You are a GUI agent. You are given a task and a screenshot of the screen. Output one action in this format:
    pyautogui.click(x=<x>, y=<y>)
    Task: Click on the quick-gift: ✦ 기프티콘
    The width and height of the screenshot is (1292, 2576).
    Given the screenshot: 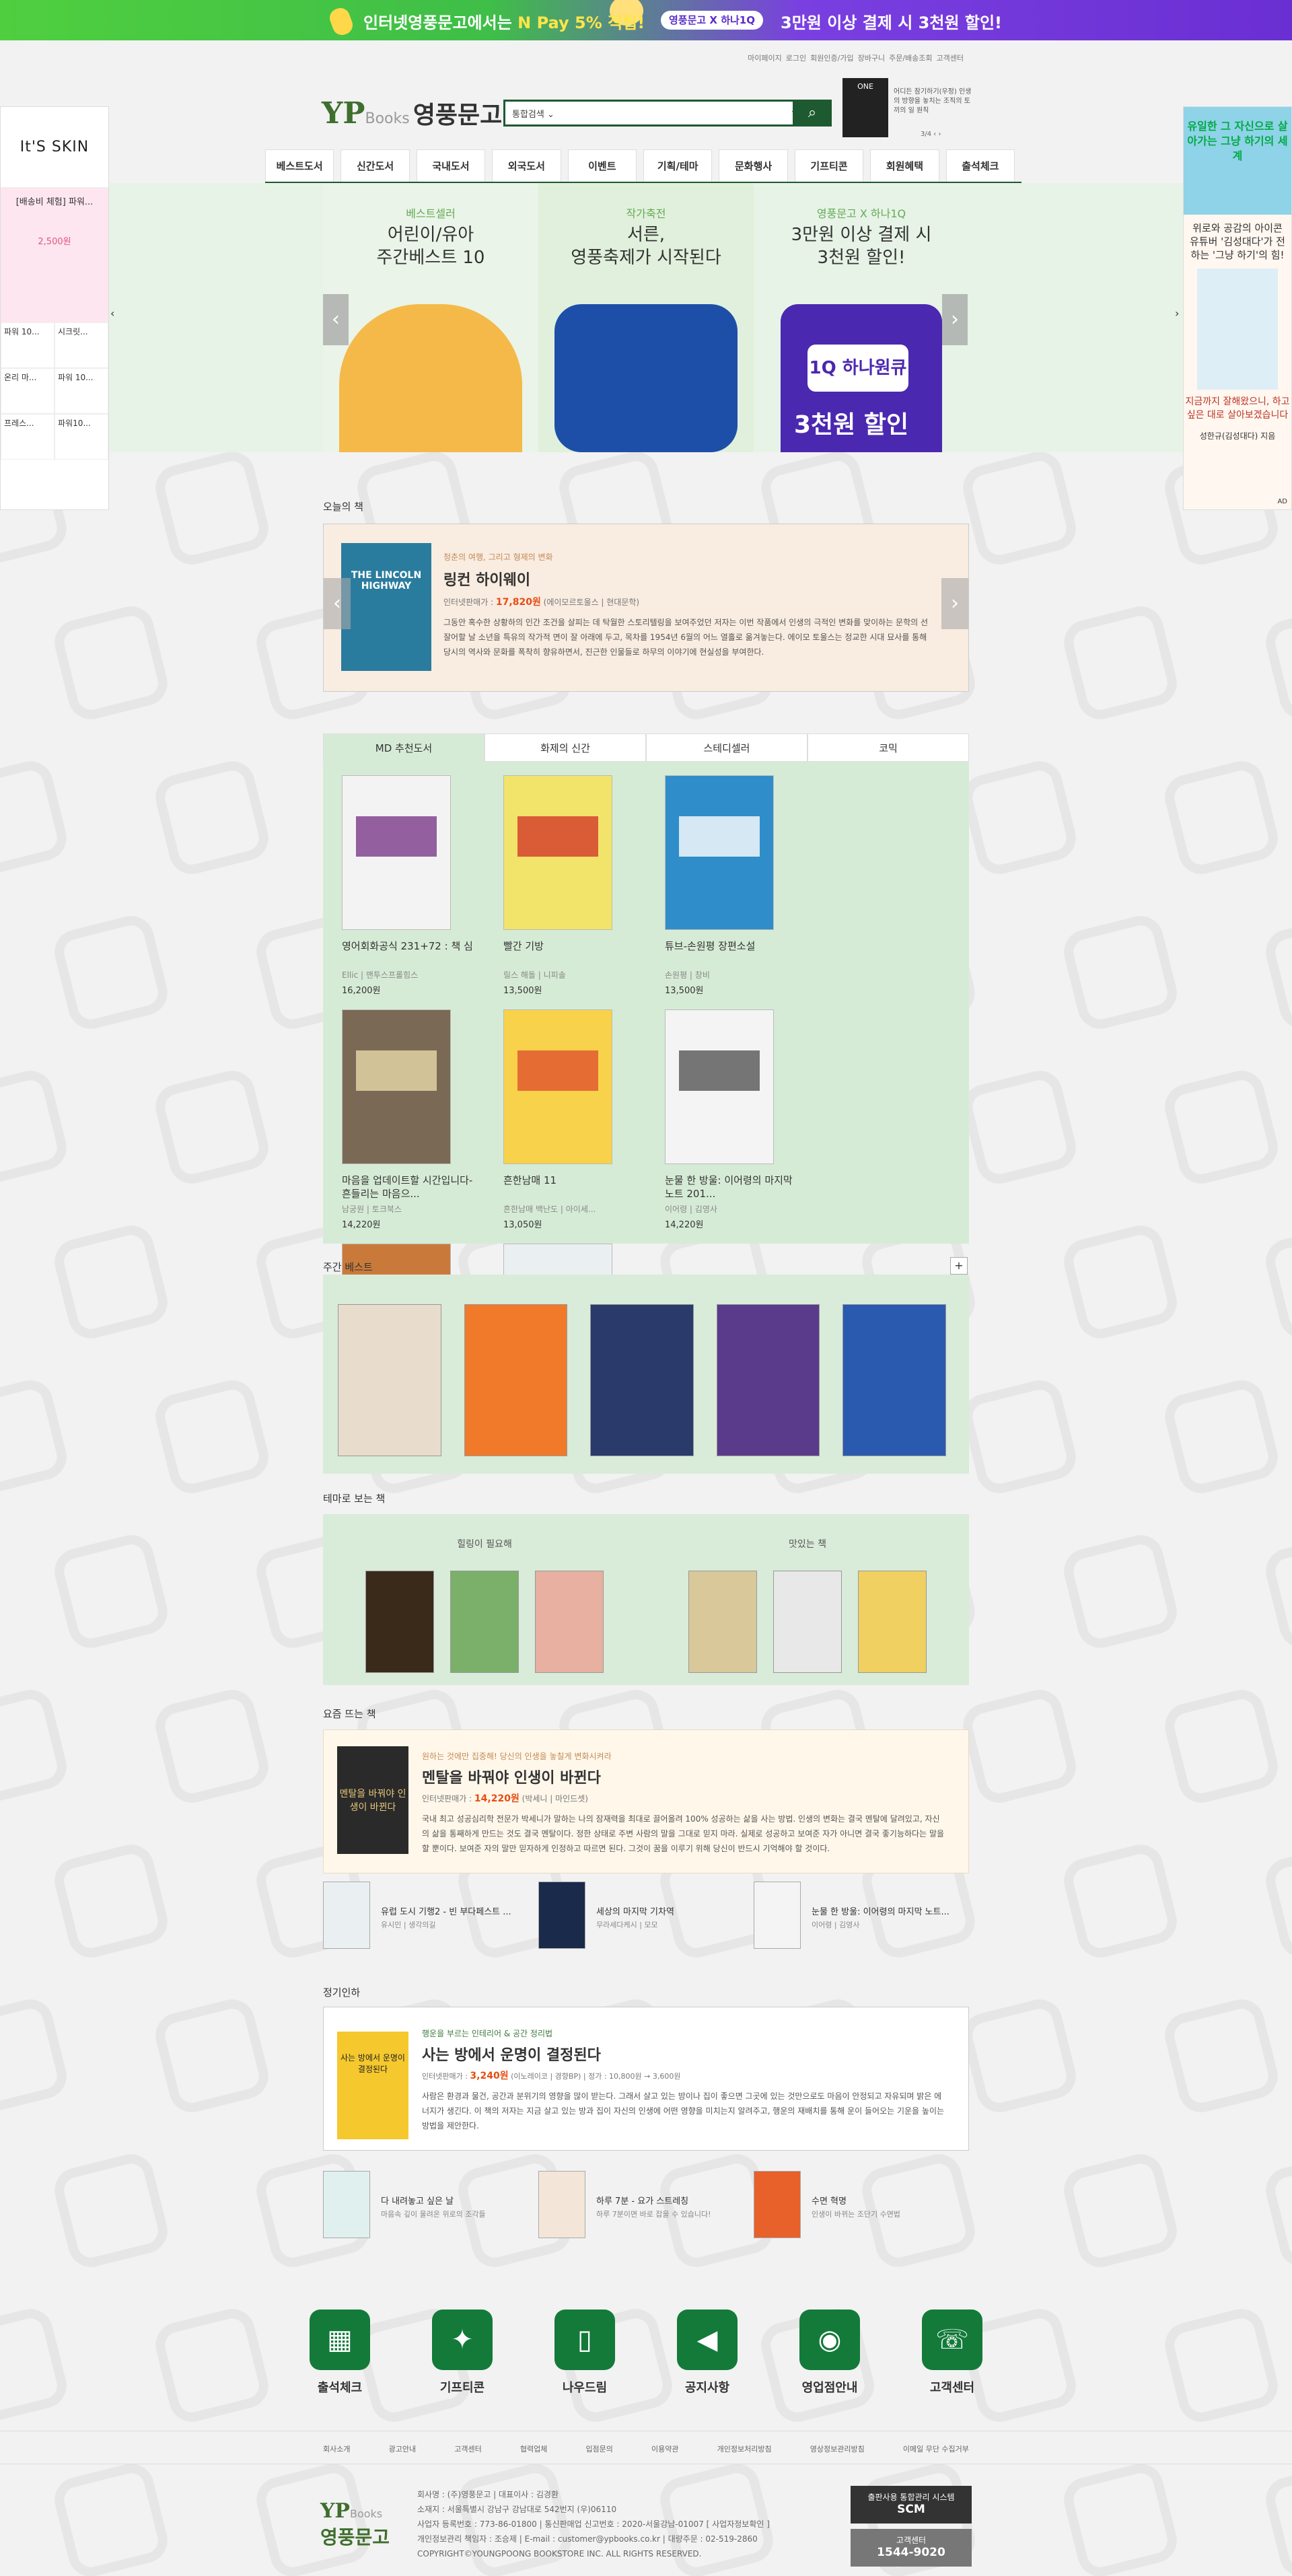 What is the action you would take?
    pyautogui.click(x=463, y=2357)
    